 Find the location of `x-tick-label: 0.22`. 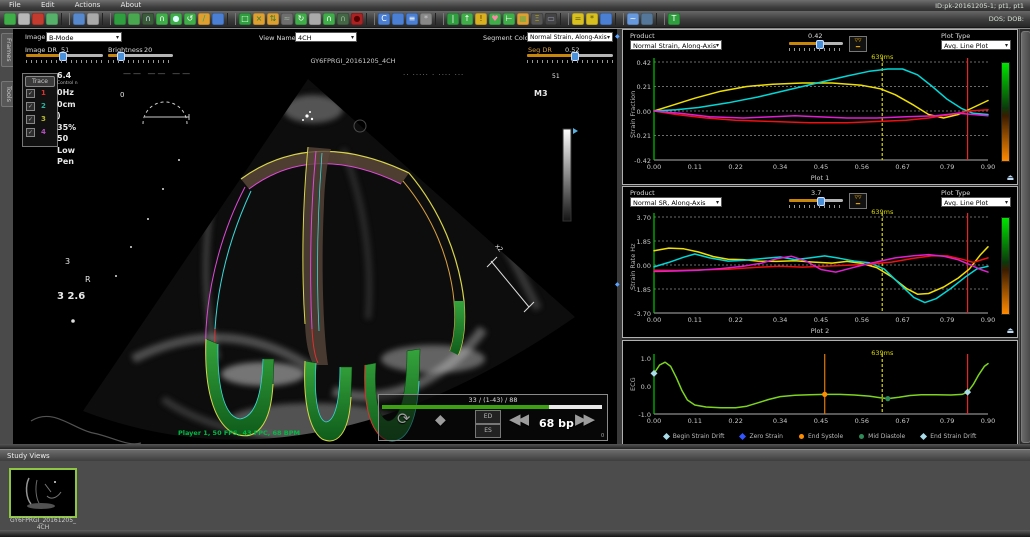

x-tick-label: 0.22 is located at coordinates (735, 167).